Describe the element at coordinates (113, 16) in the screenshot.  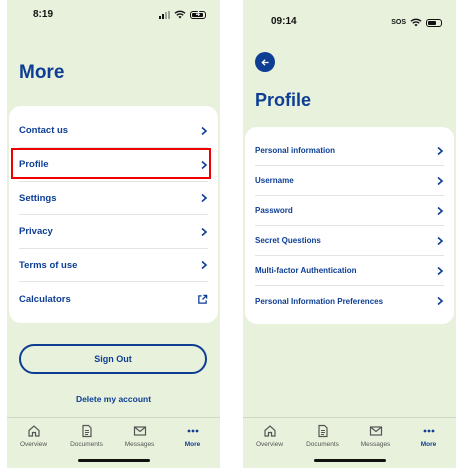
I see `status-bar: 8:19 4` at that location.